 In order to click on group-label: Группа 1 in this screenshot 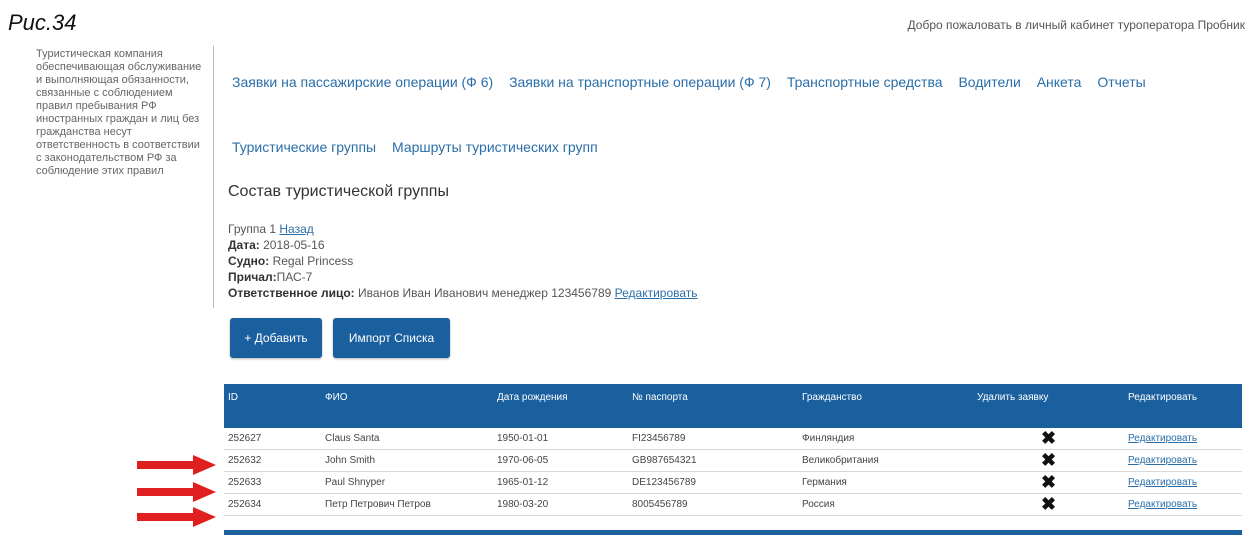, I will do `click(252, 229)`.